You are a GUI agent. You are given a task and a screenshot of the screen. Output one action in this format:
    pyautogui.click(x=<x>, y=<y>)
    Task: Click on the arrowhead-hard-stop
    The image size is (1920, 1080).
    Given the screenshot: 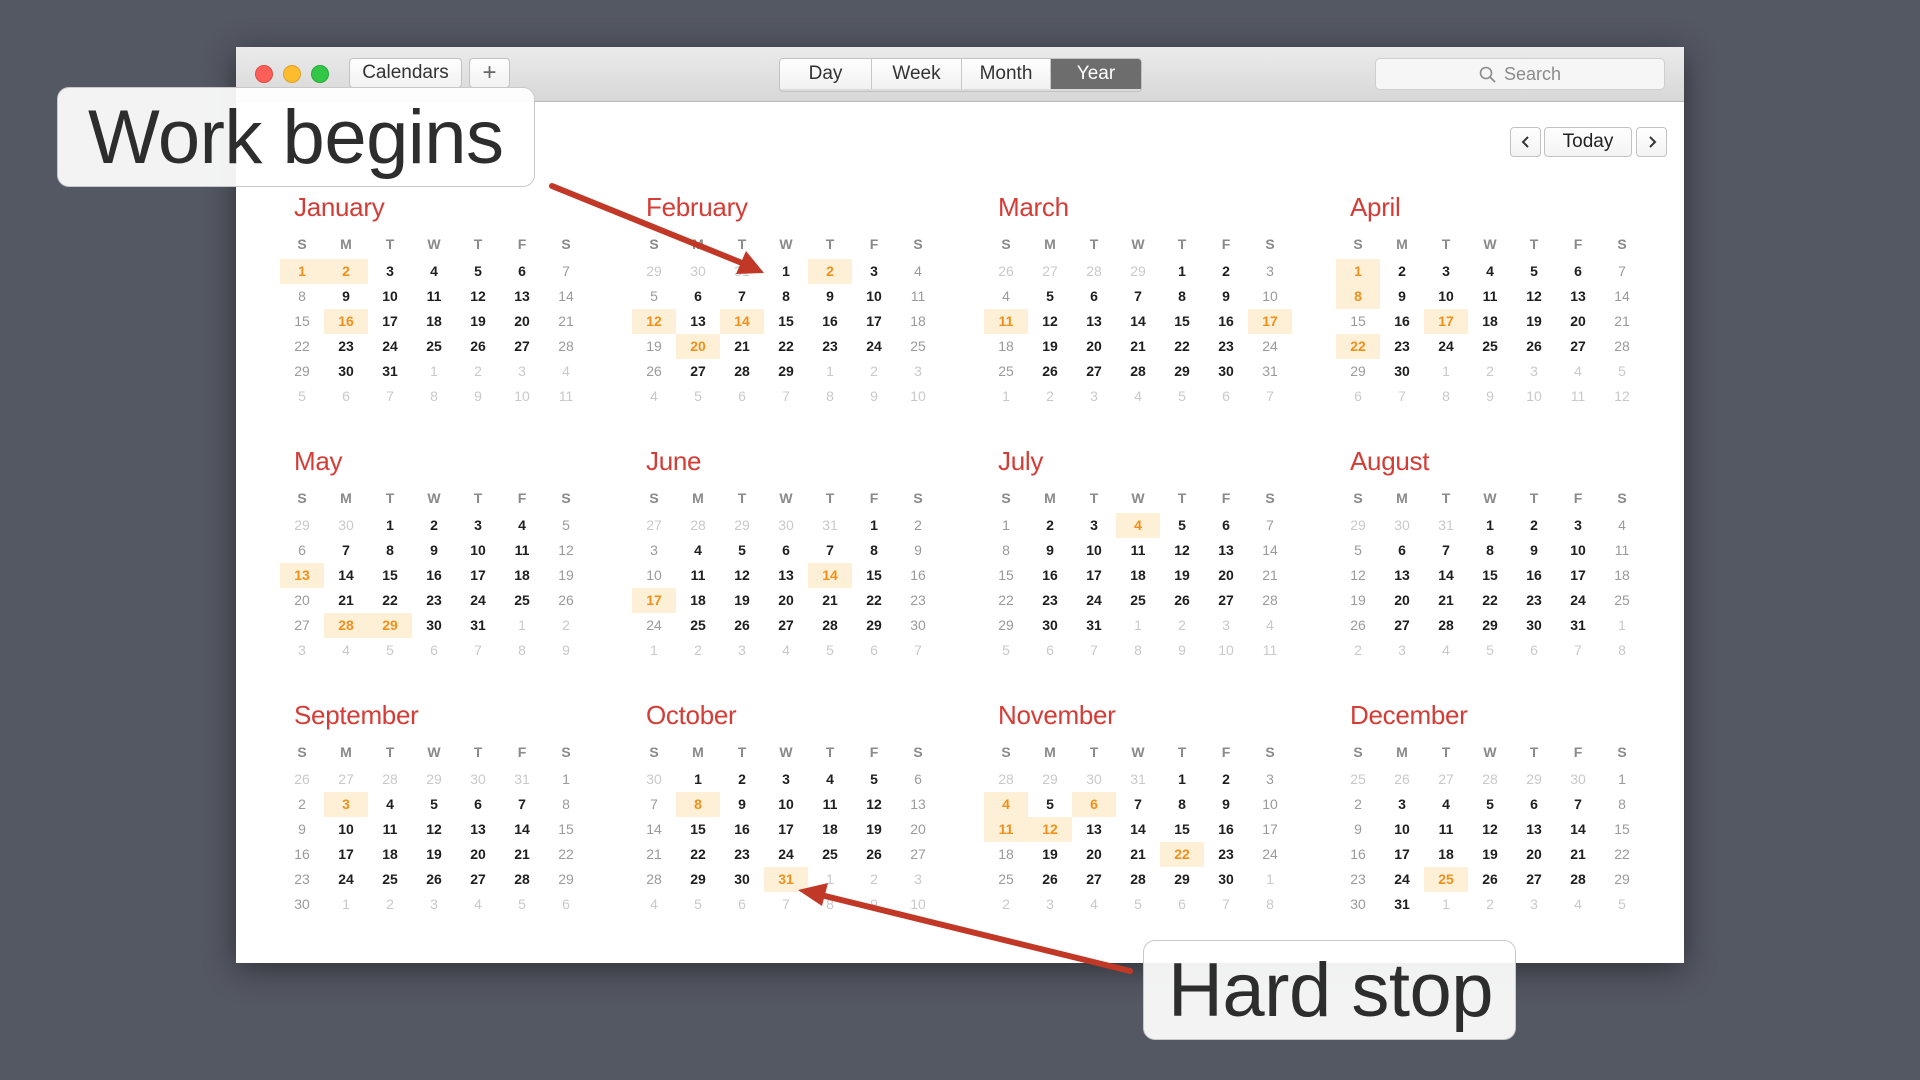 What is the action you would take?
    pyautogui.click(x=813, y=894)
    